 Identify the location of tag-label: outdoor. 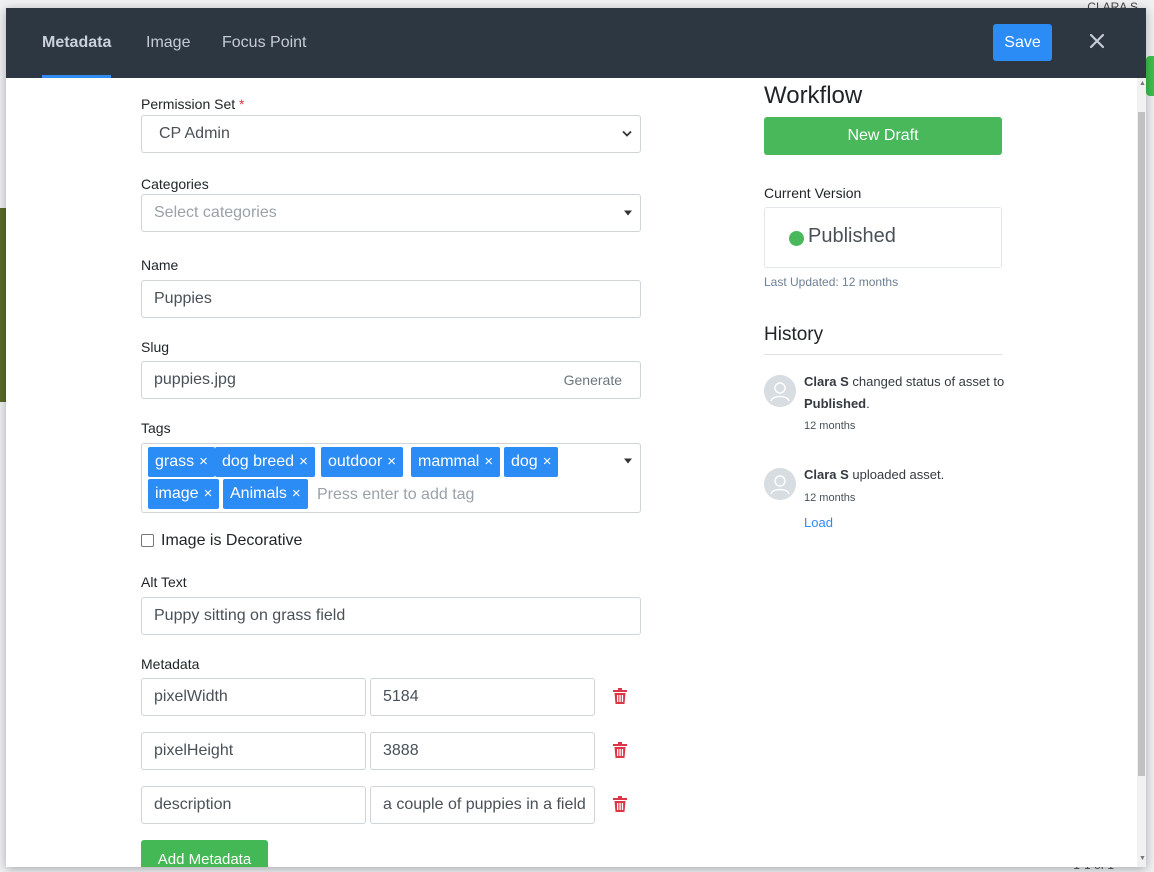
(355, 461).